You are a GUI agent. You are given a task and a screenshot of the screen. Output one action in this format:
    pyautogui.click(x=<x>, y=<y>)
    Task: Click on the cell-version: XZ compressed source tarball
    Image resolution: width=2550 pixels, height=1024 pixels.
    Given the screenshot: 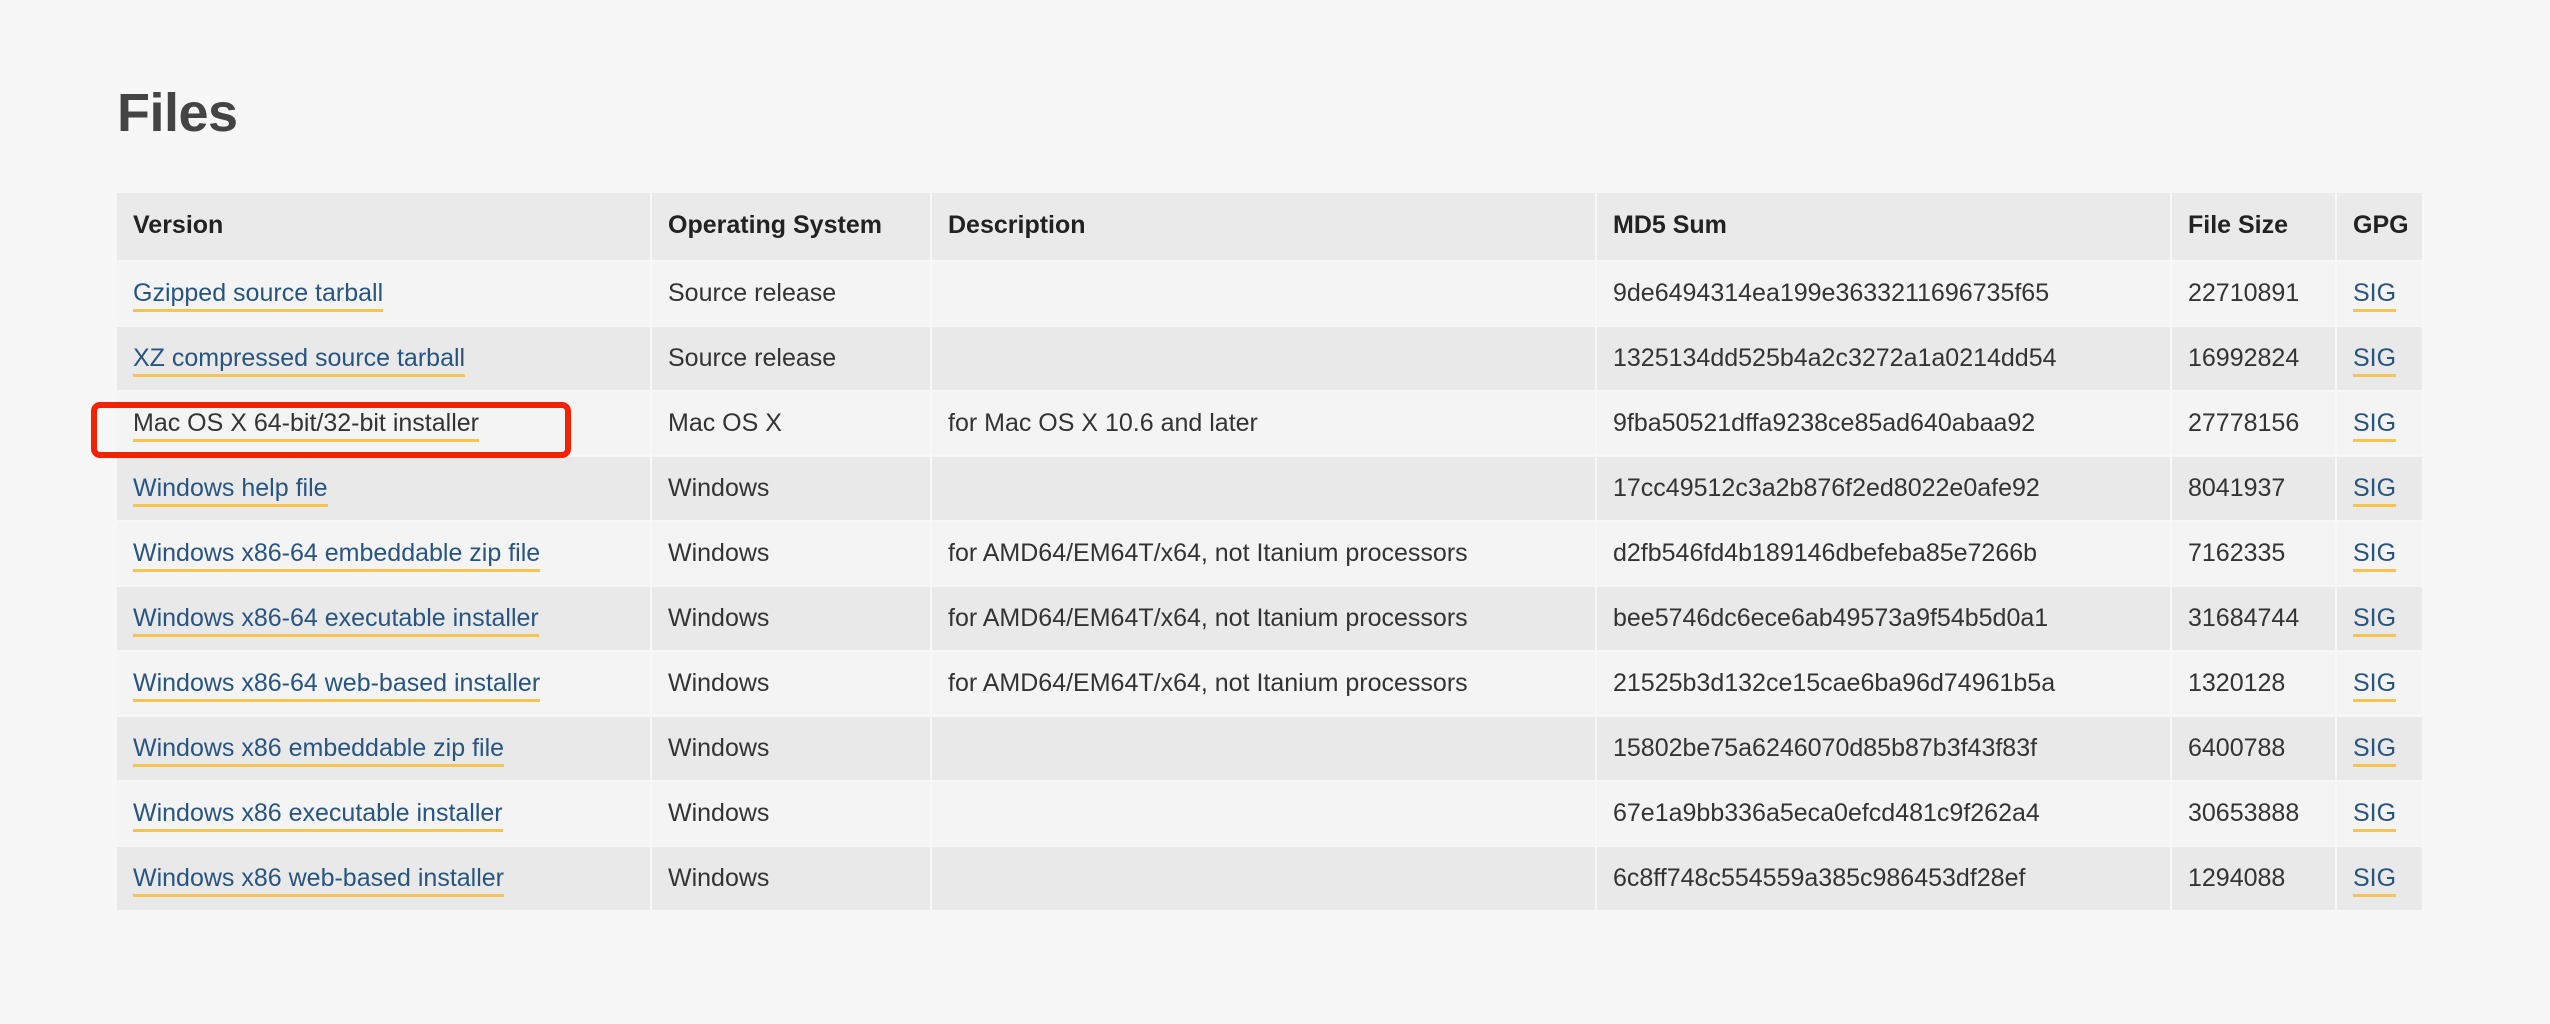 What is the action you would take?
    pyautogui.click(x=384, y=357)
    